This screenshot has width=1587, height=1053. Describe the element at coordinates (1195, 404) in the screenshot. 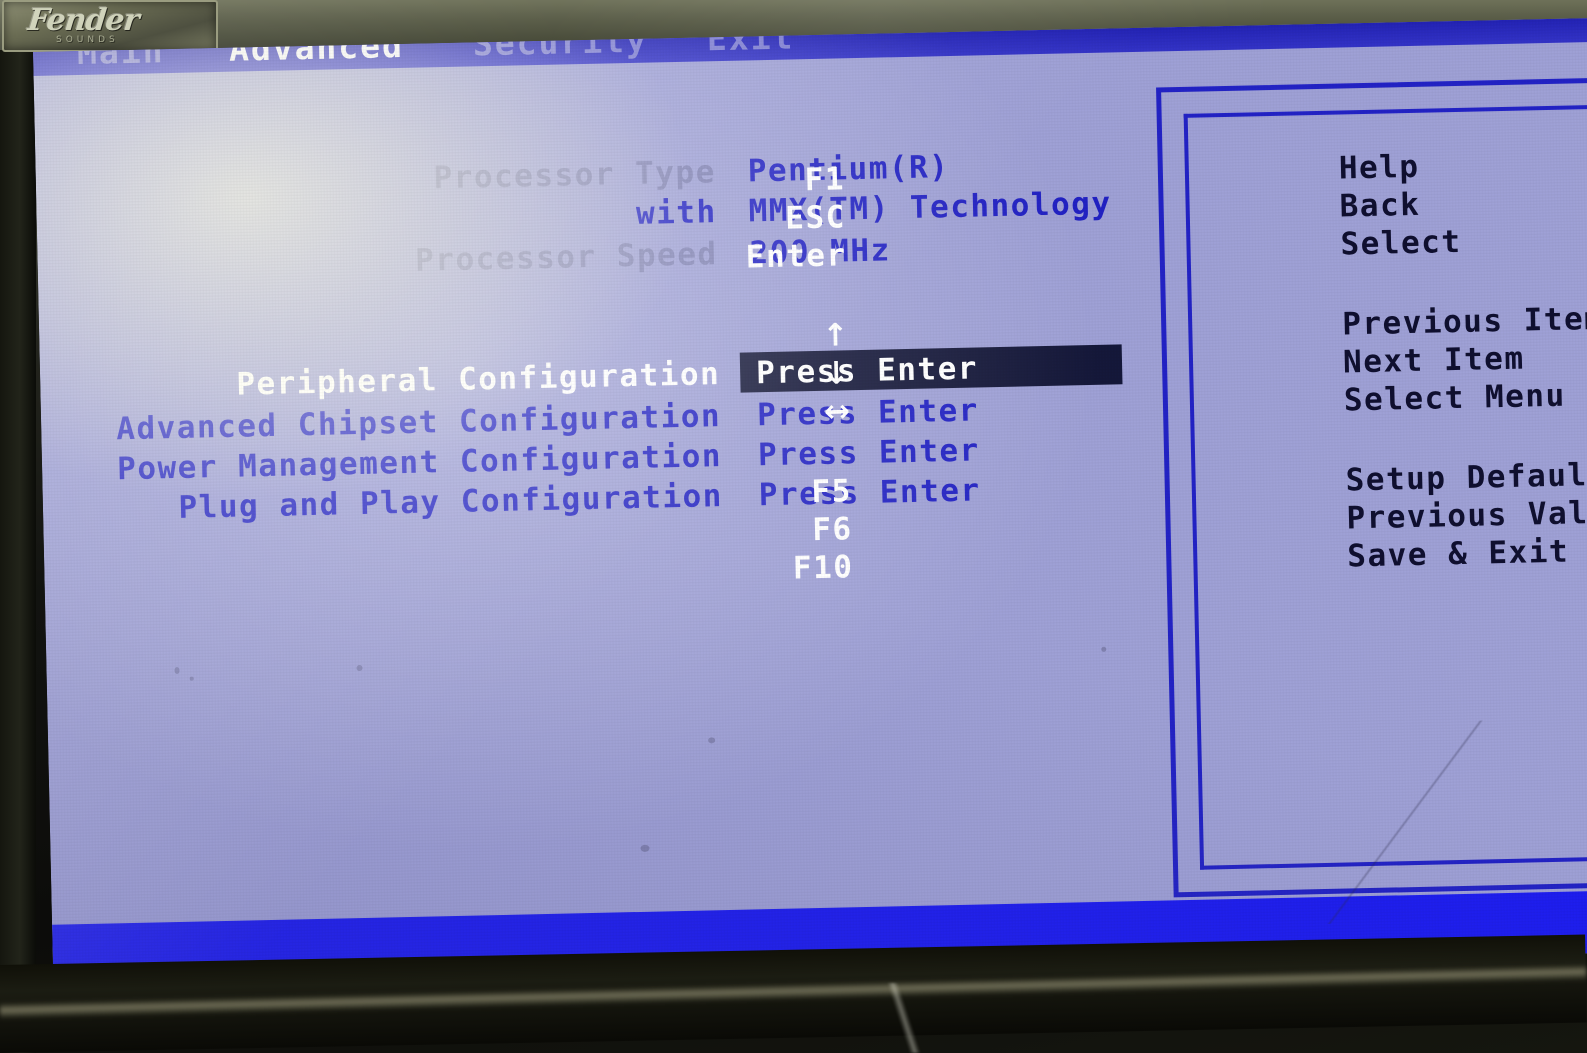

I see `help-row-select-menu: ↔ Select Menu` at that location.